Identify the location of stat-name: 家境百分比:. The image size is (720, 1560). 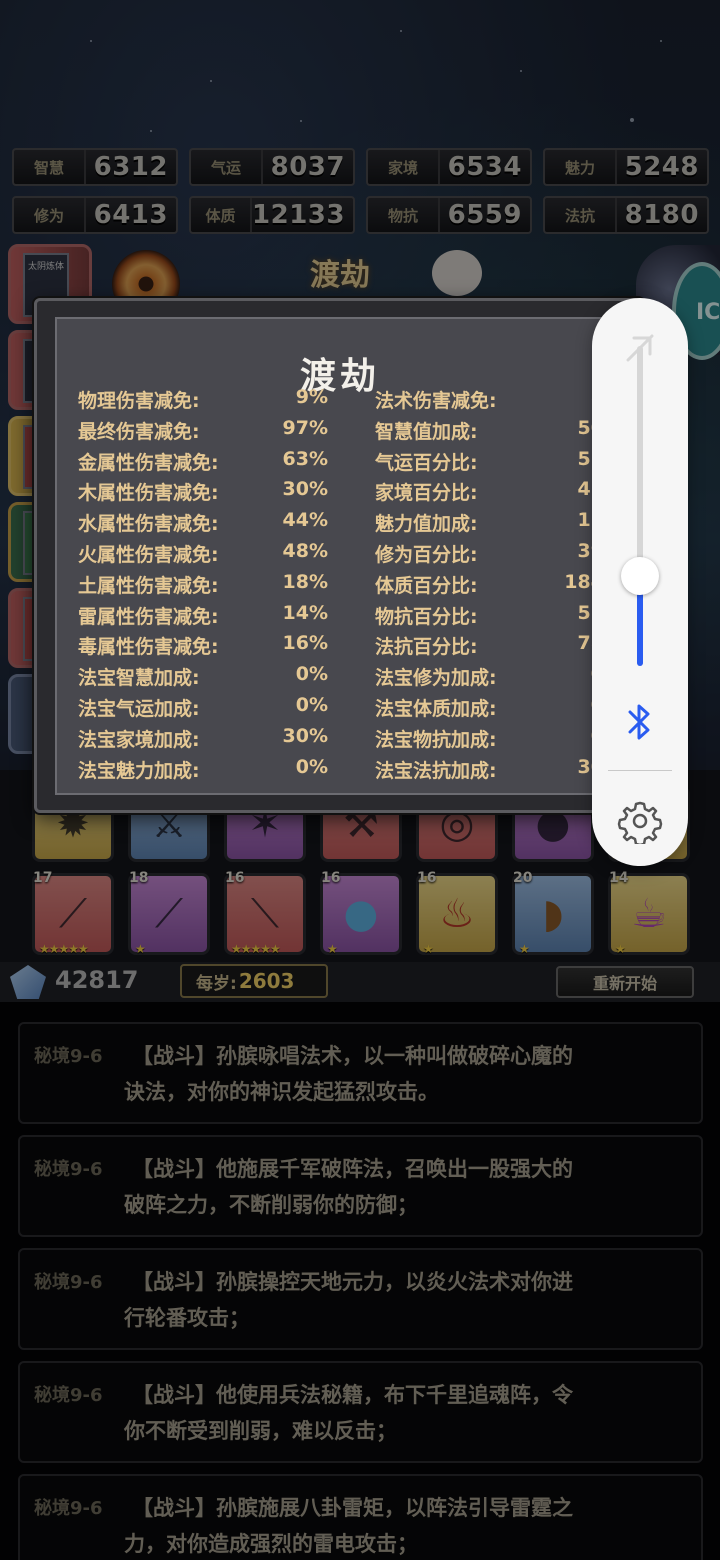
(426, 493).